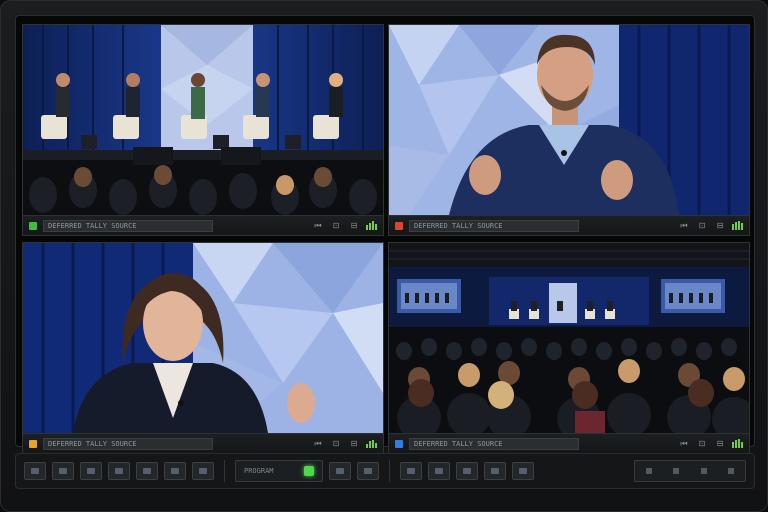  I want to click on settings-cluster, so click(690, 471).